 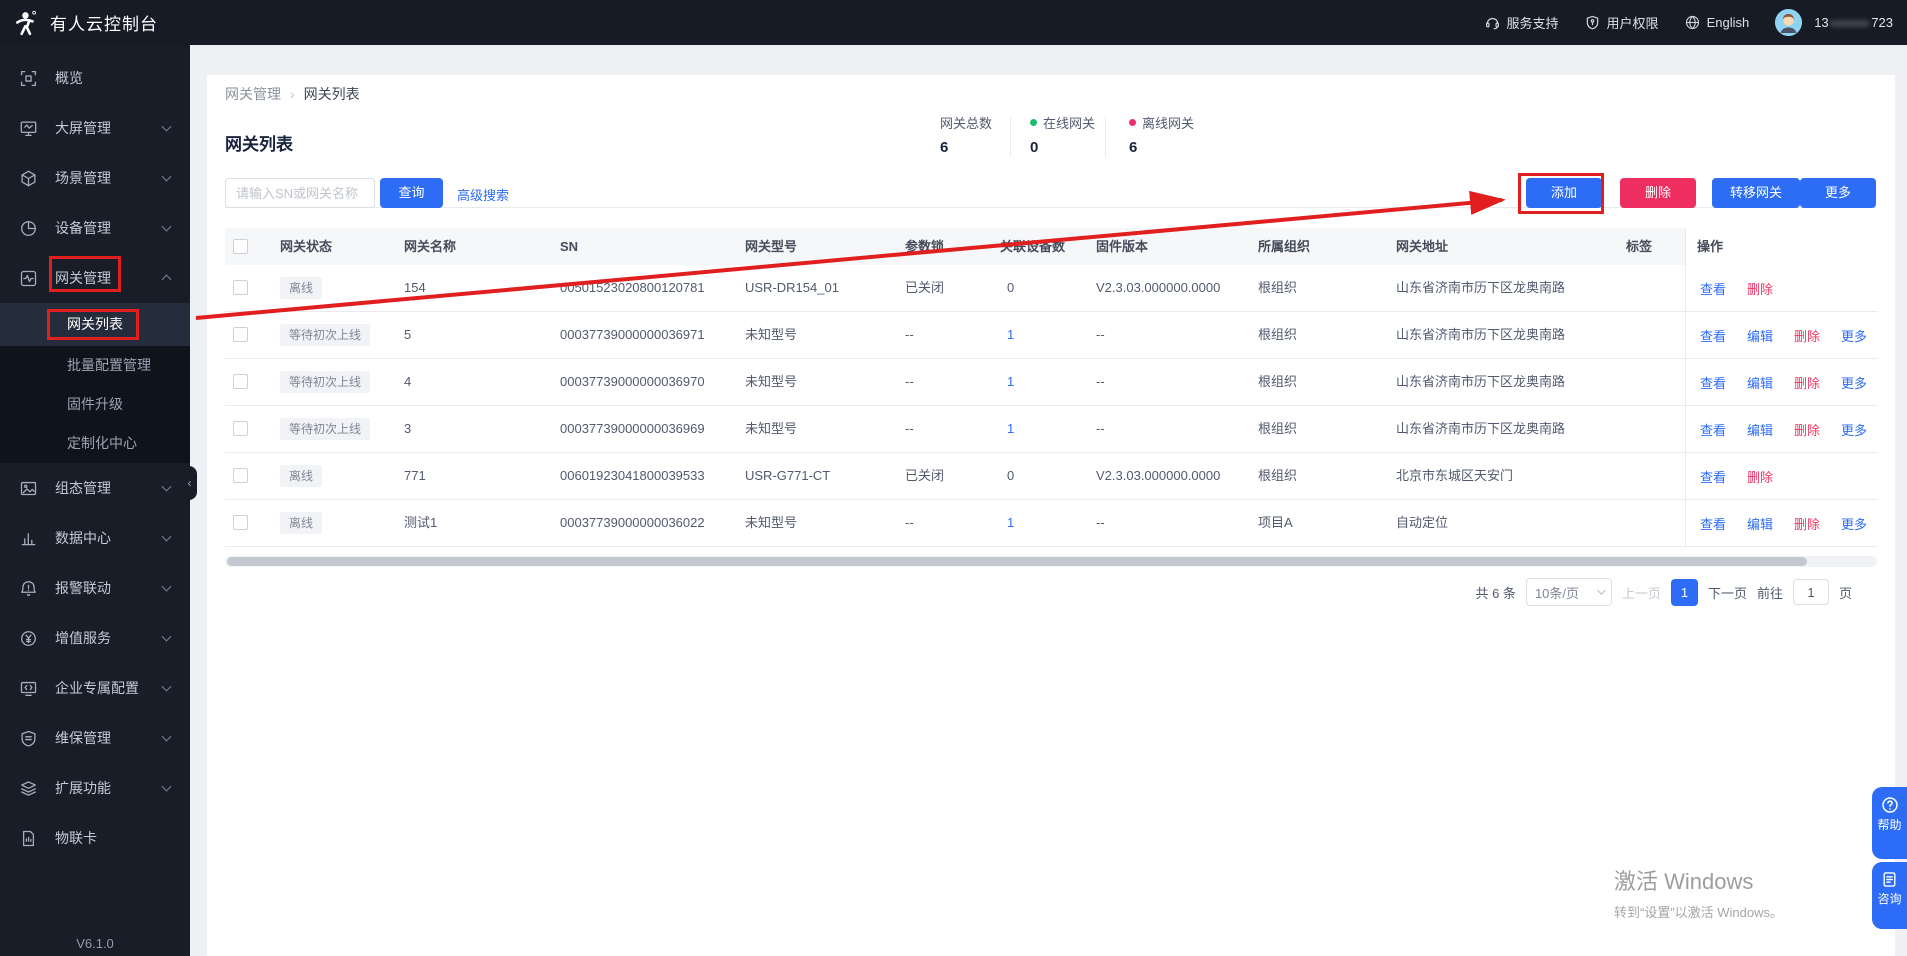 I want to click on sidebar-item-label: 企业专属配置, so click(x=97, y=688).